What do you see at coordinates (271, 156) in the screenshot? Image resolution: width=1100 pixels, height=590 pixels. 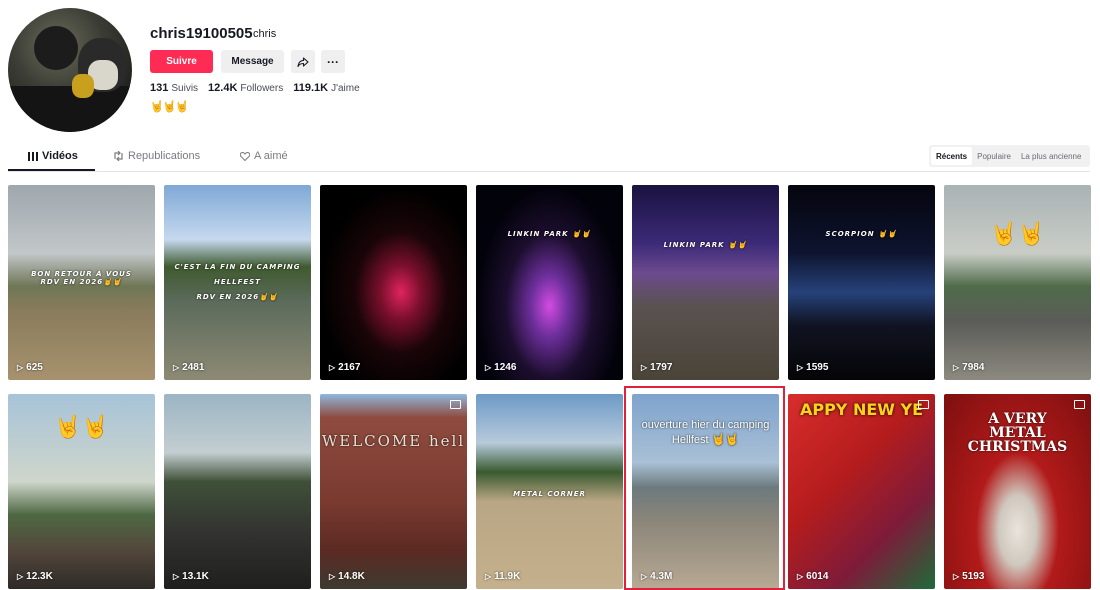 I see `tab-label: A aimé` at bounding box center [271, 156].